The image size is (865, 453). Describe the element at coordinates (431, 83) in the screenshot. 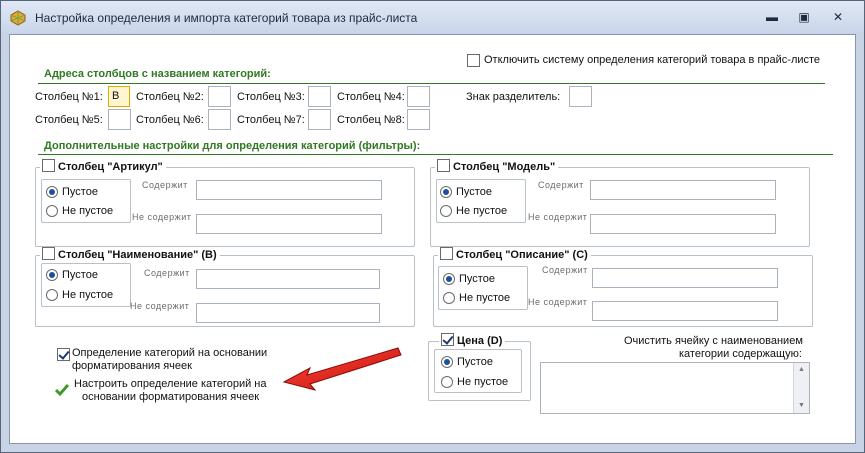

I see `columns-divider` at that location.